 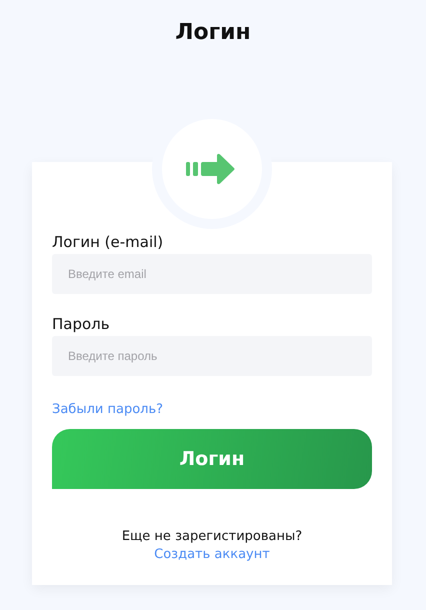 I want to click on signup-prompt: Еще не зарегистированы?, so click(x=212, y=536).